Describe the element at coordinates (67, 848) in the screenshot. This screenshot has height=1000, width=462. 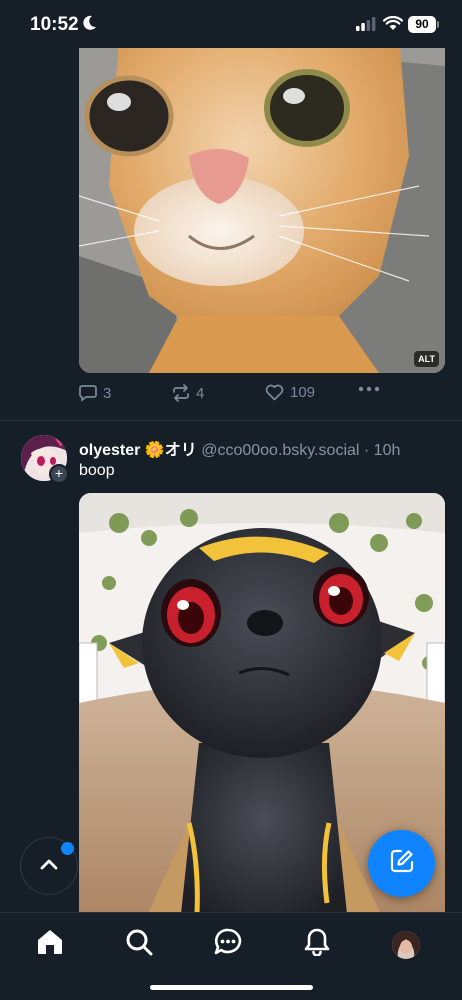
I see `new-posts-indicator` at that location.